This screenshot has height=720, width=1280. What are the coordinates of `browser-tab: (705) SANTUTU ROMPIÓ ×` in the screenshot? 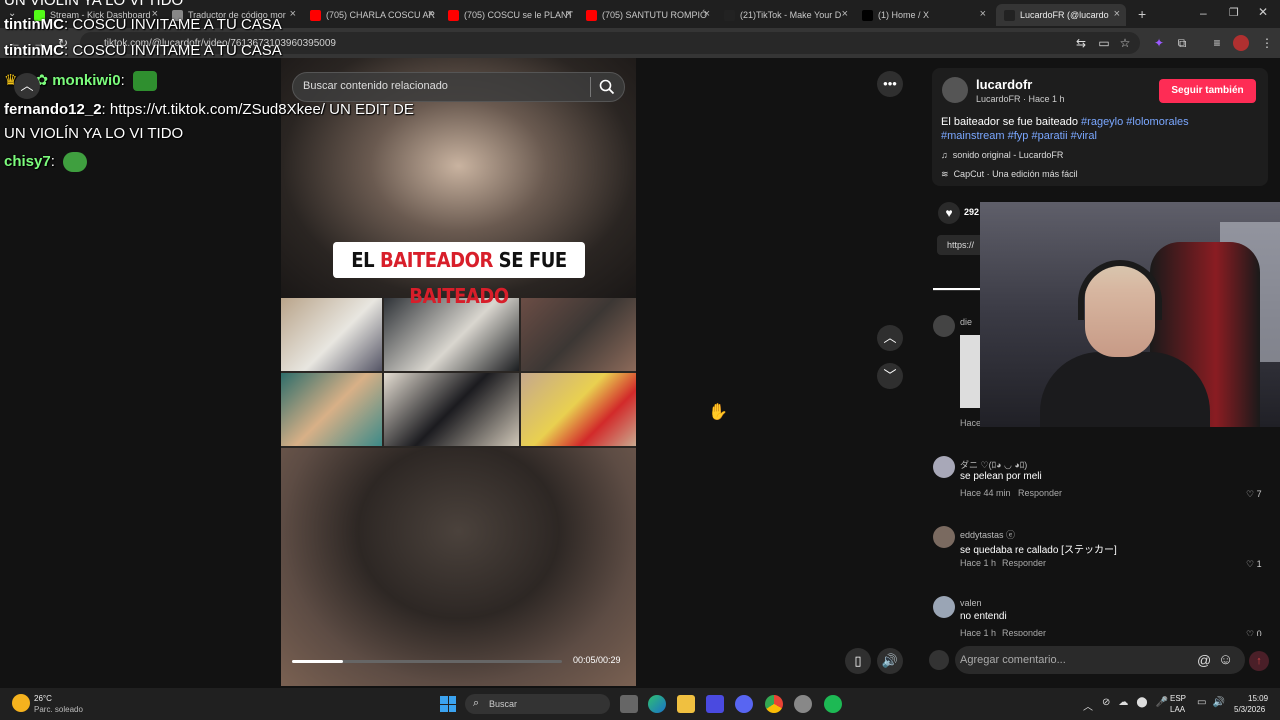 It's located at (647, 15).